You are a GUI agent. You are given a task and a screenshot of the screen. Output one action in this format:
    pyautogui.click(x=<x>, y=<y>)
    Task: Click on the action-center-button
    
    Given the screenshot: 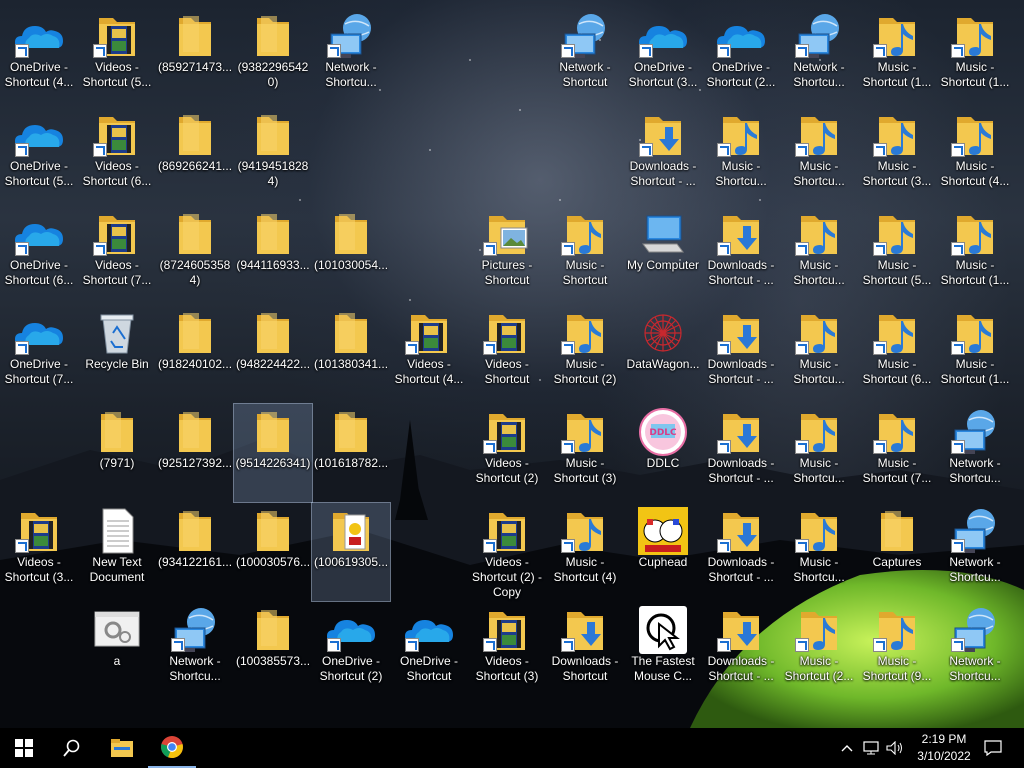 What is the action you would take?
    pyautogui.click(x=993, y=748)
    